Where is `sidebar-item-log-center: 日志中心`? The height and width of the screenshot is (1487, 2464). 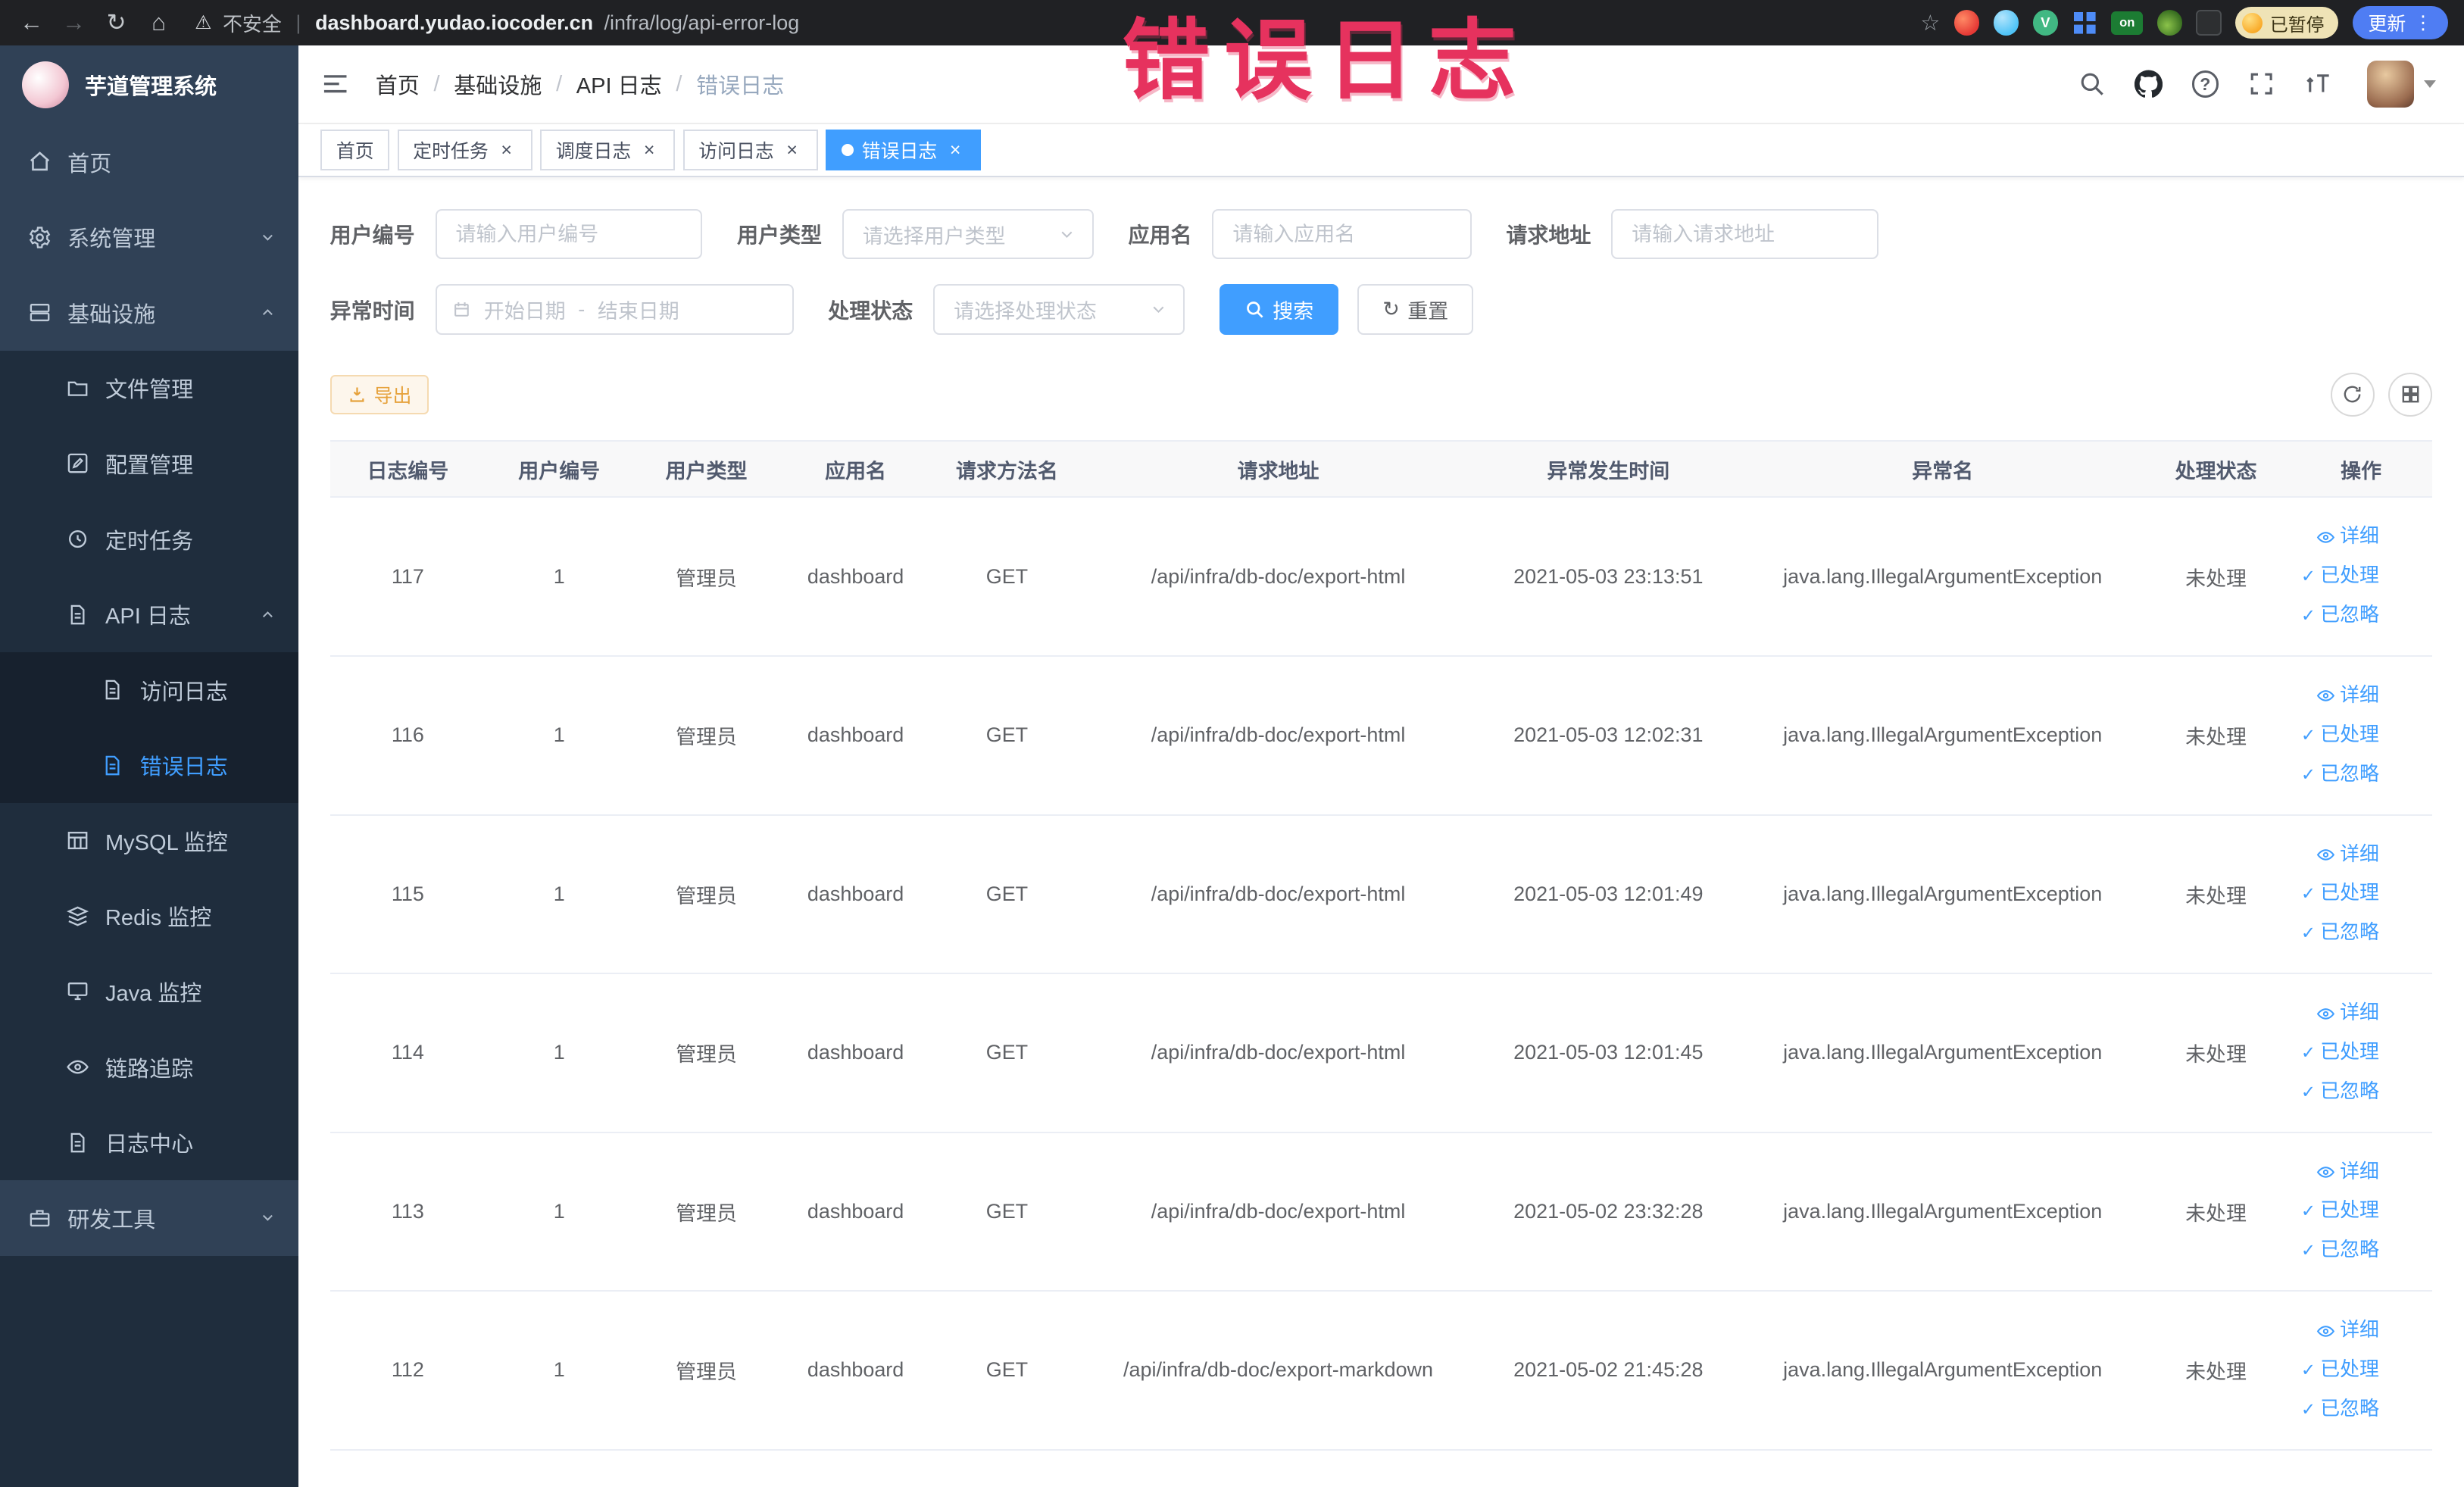 sidebar-item-log-center: 日志中心 is located at coordinates (149, 1142).